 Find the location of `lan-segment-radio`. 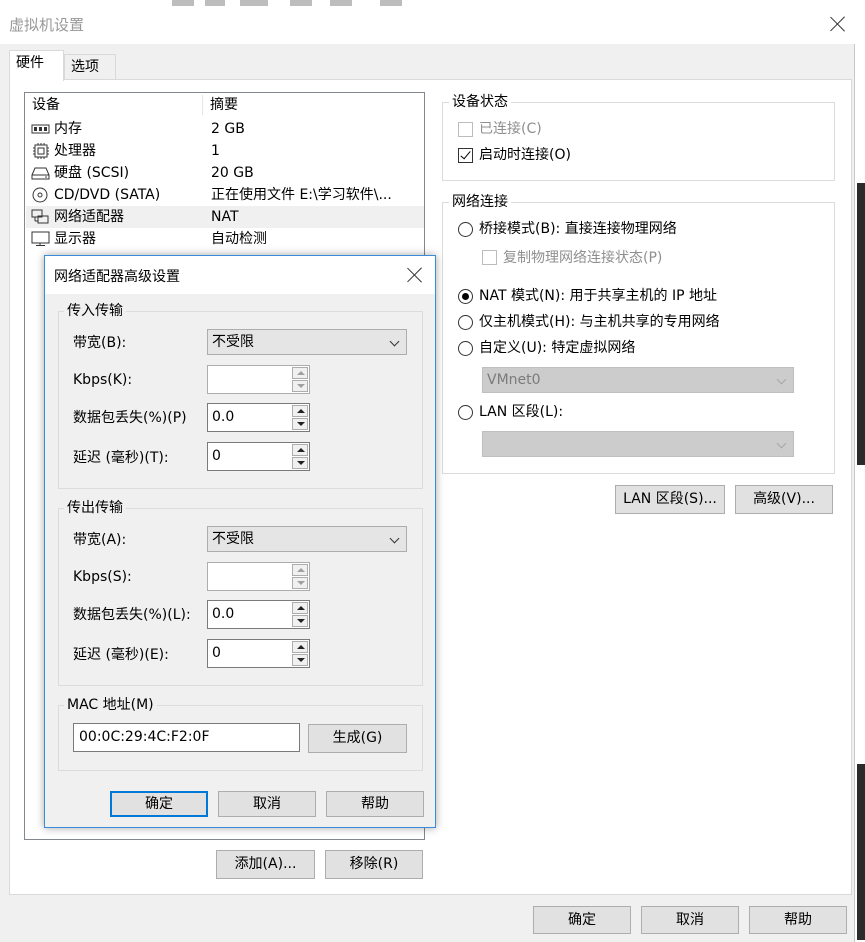

lan-segment-radio is located at coordinates (465, 412).